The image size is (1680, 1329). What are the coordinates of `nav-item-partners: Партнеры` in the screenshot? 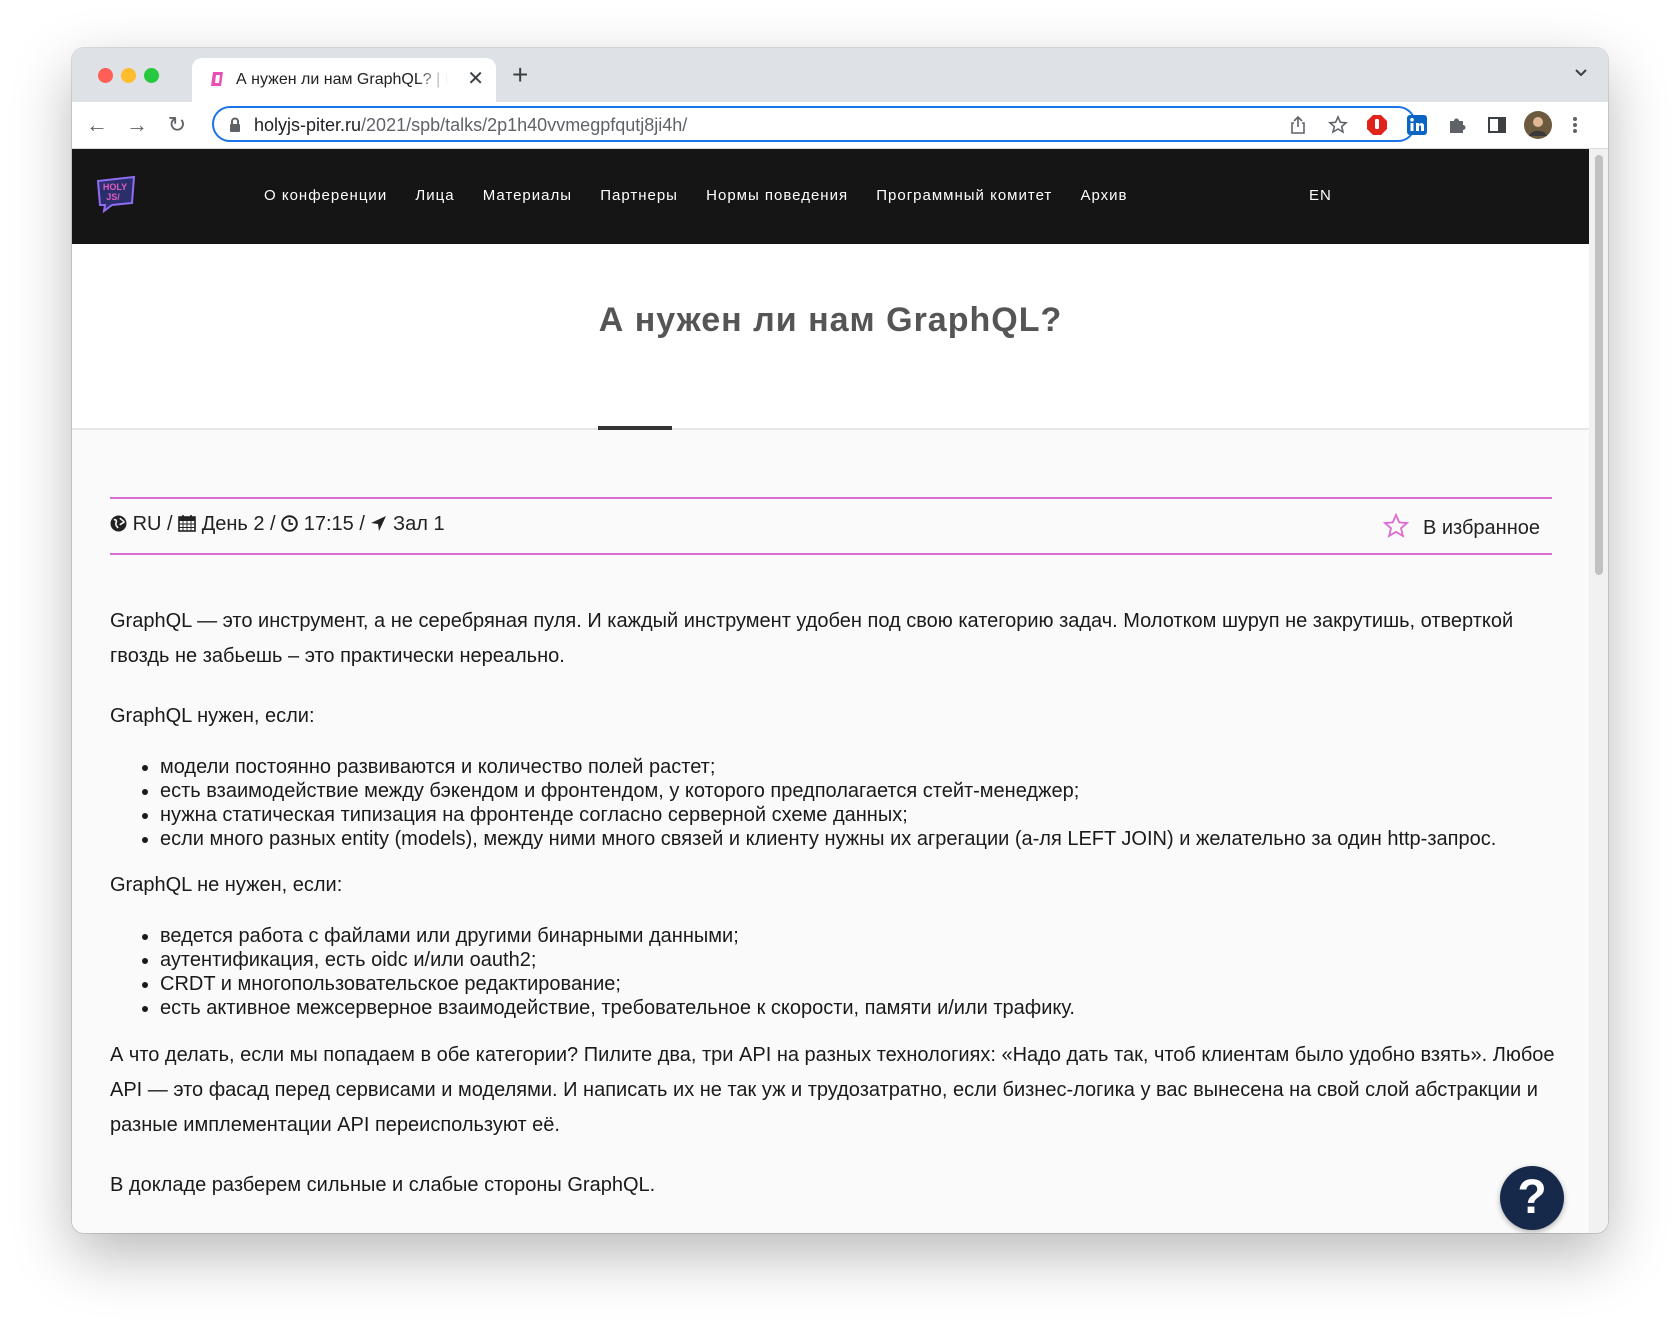 It's located at (639, 195).